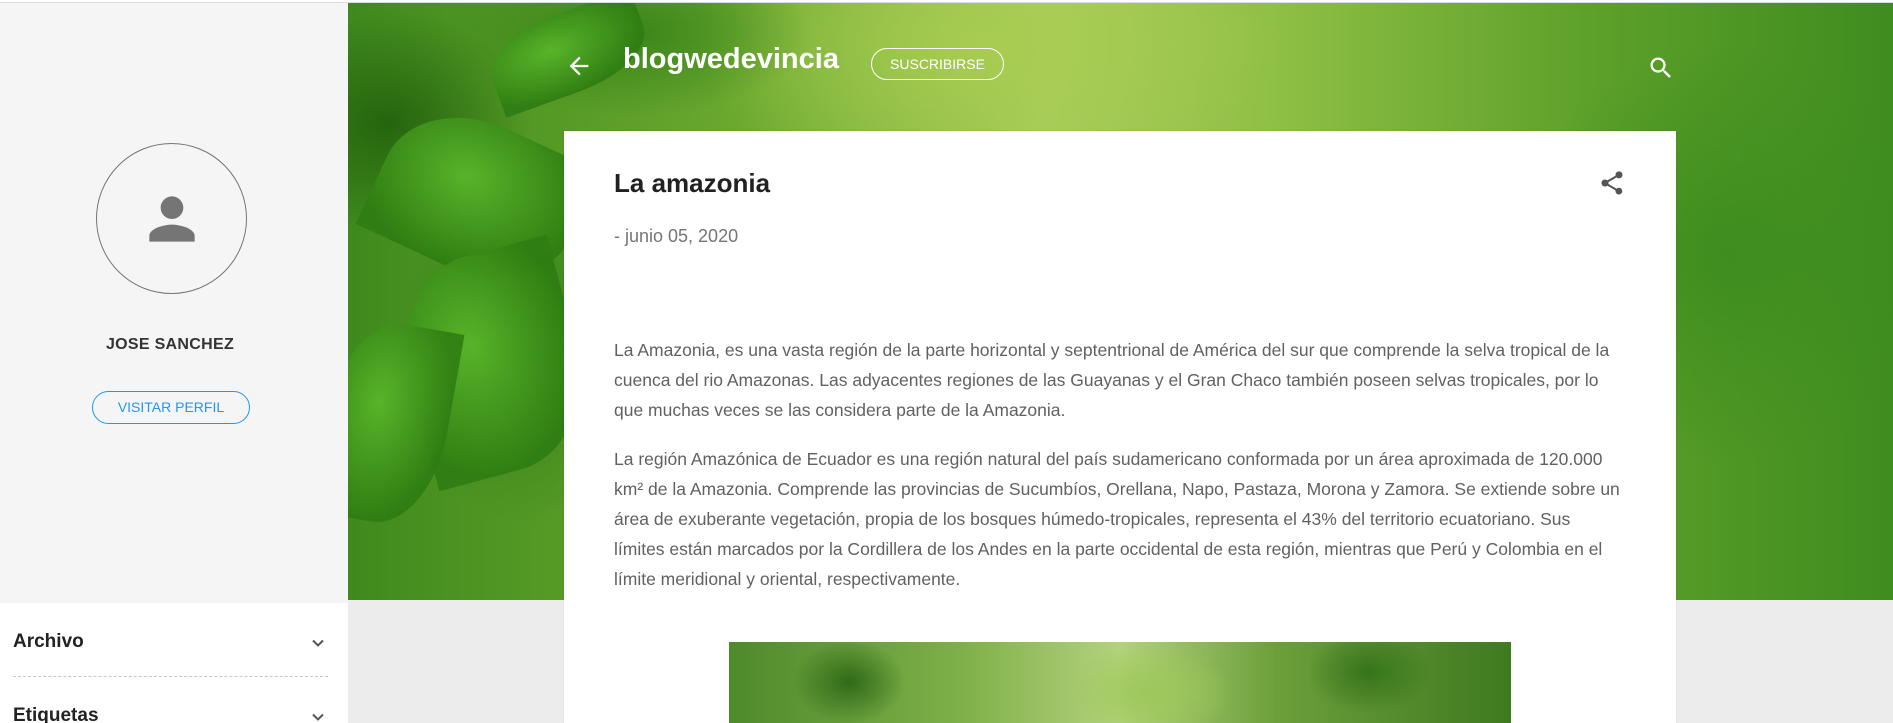 This screenshot has width=1893, height=723. Describe the element at coordinates (676, 236) in the screenshot. I see `post-date: - junio 05, 2020` at that location.